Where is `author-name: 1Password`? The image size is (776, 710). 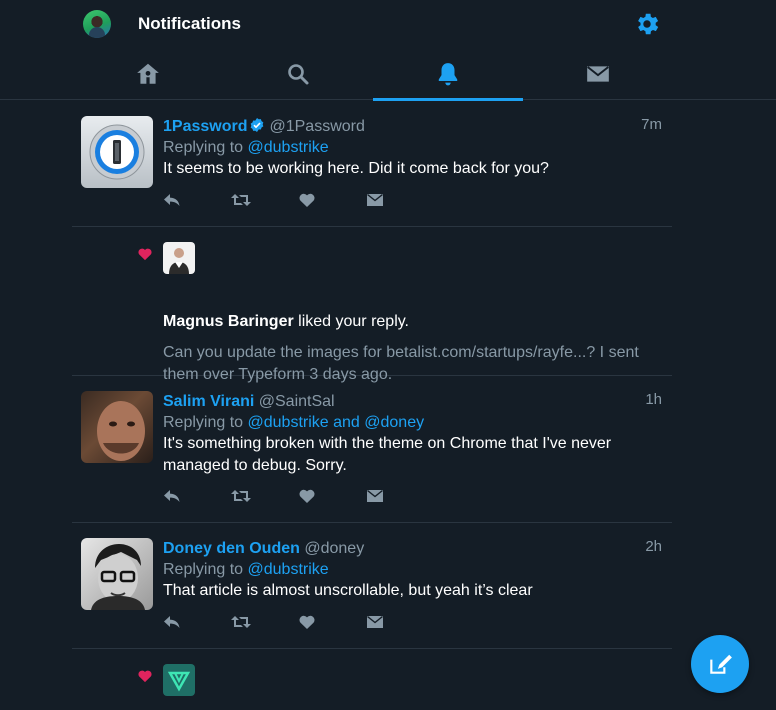 author-name: 1Password is located at coordinates (205, 126).